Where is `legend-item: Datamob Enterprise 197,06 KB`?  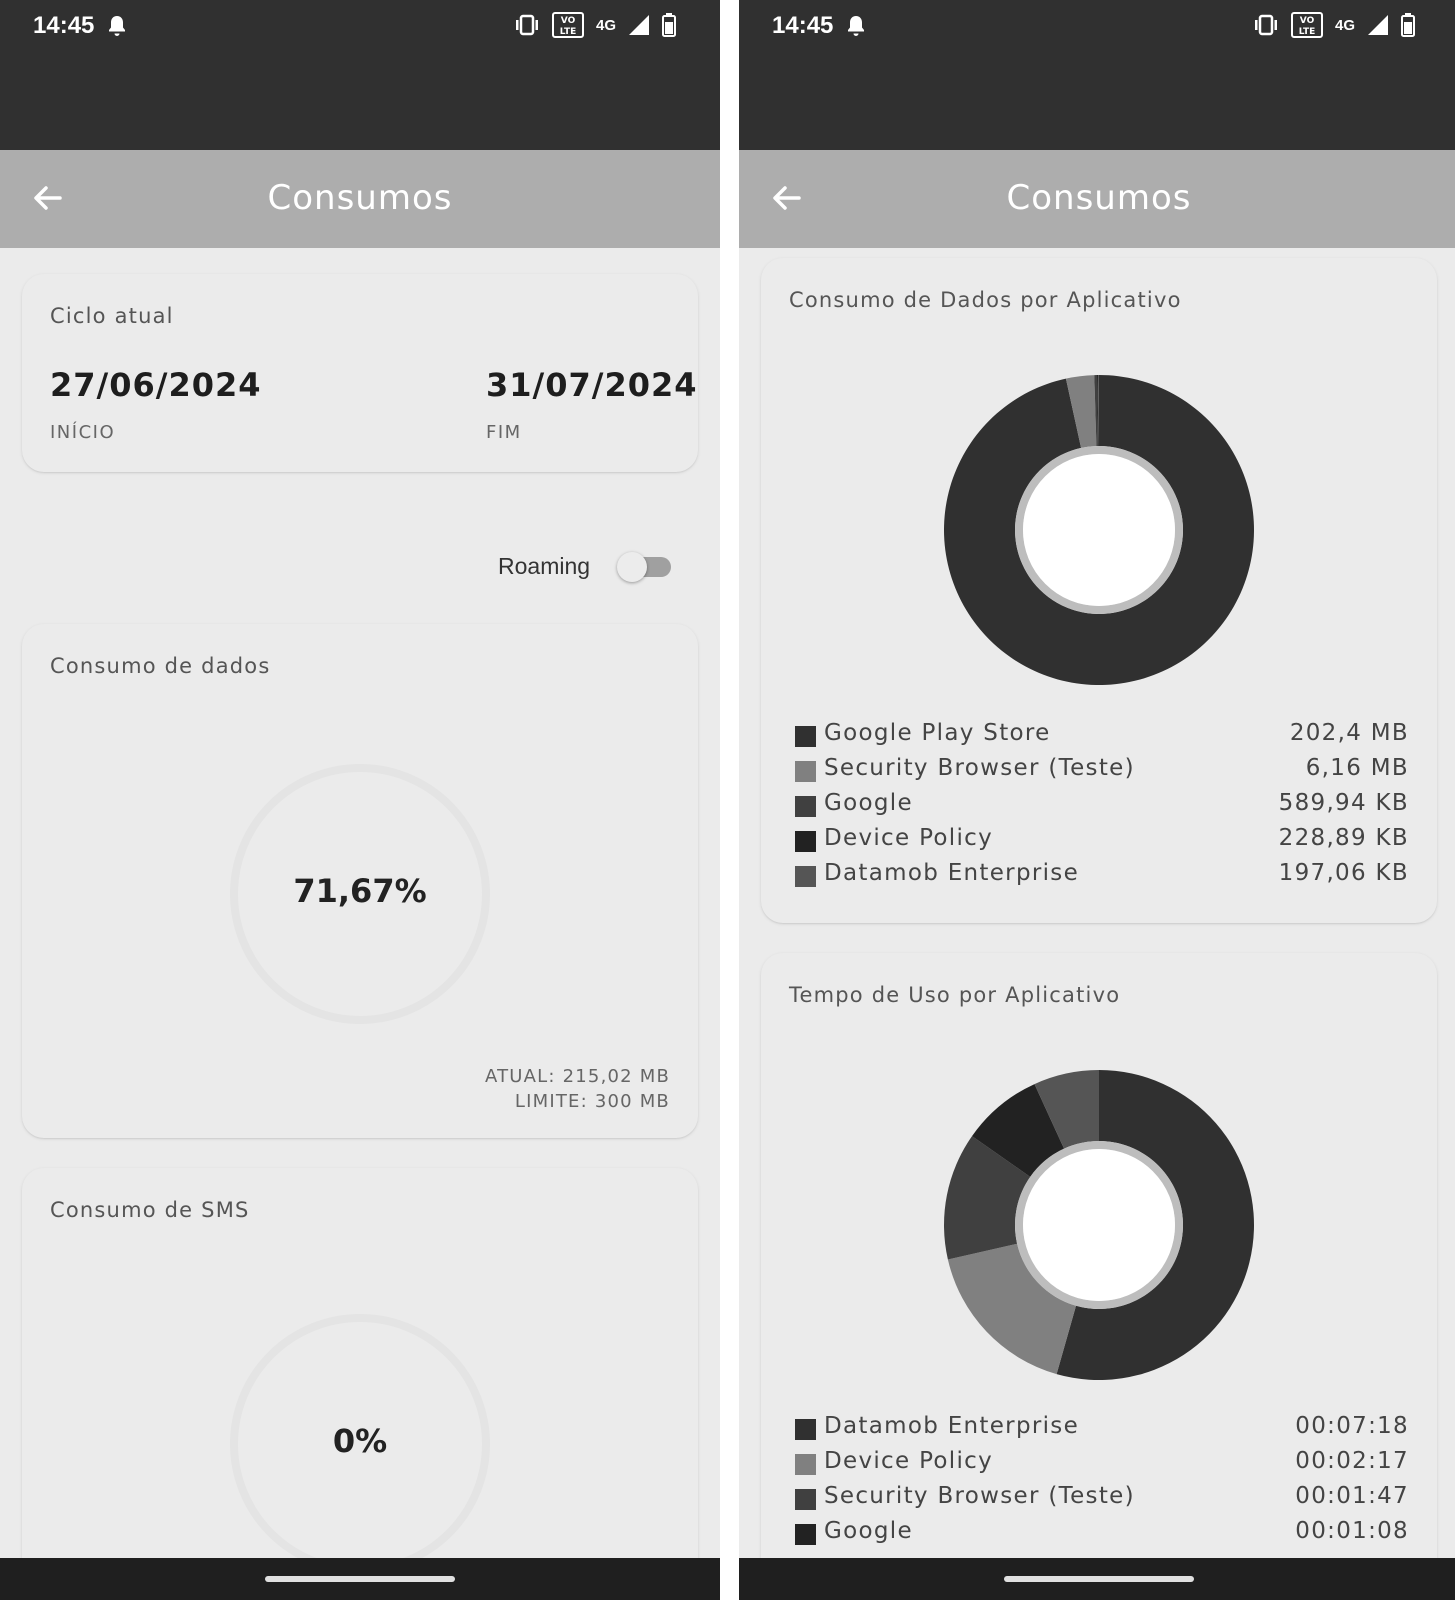 legend-item: Datamob Enterprise 197,06 KB is located at coordinates (1102, 877).